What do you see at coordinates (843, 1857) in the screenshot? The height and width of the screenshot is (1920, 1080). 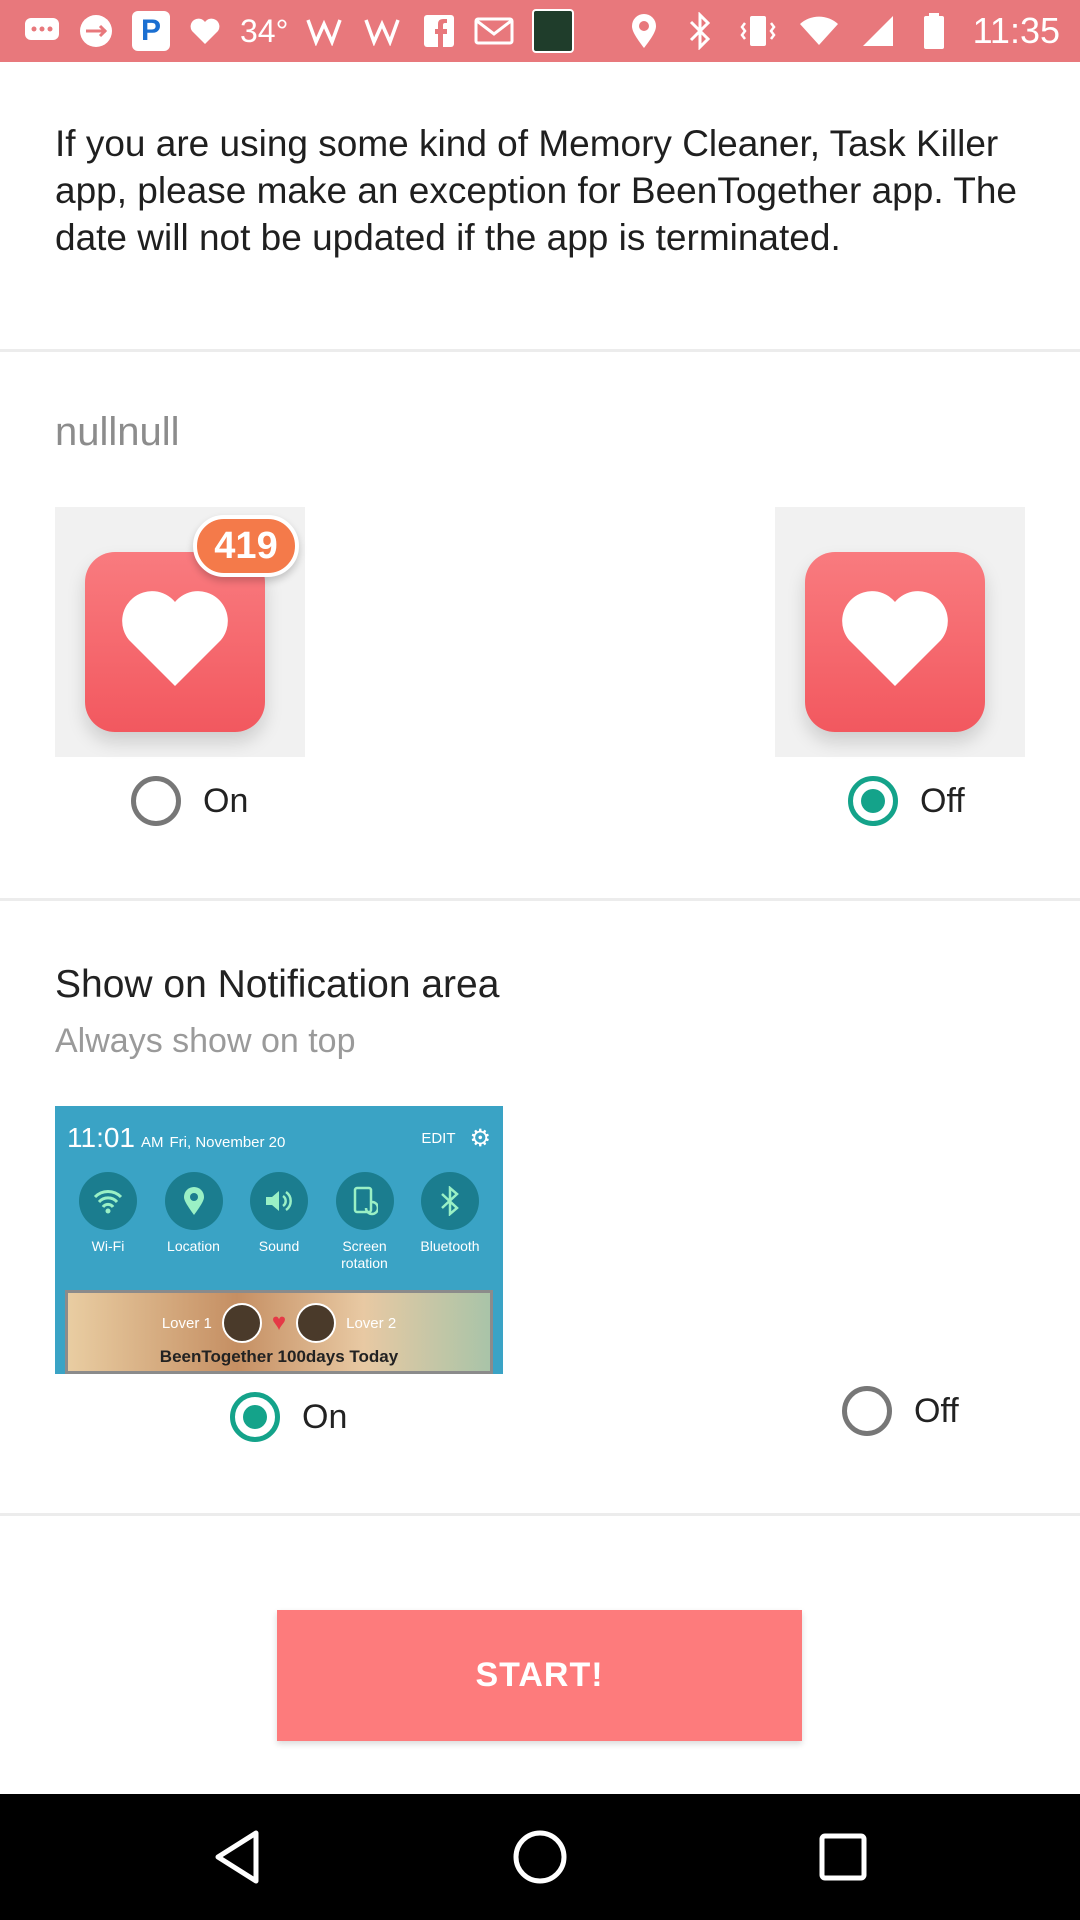 I see `recents-icon` at bounding box center [843, 1857].